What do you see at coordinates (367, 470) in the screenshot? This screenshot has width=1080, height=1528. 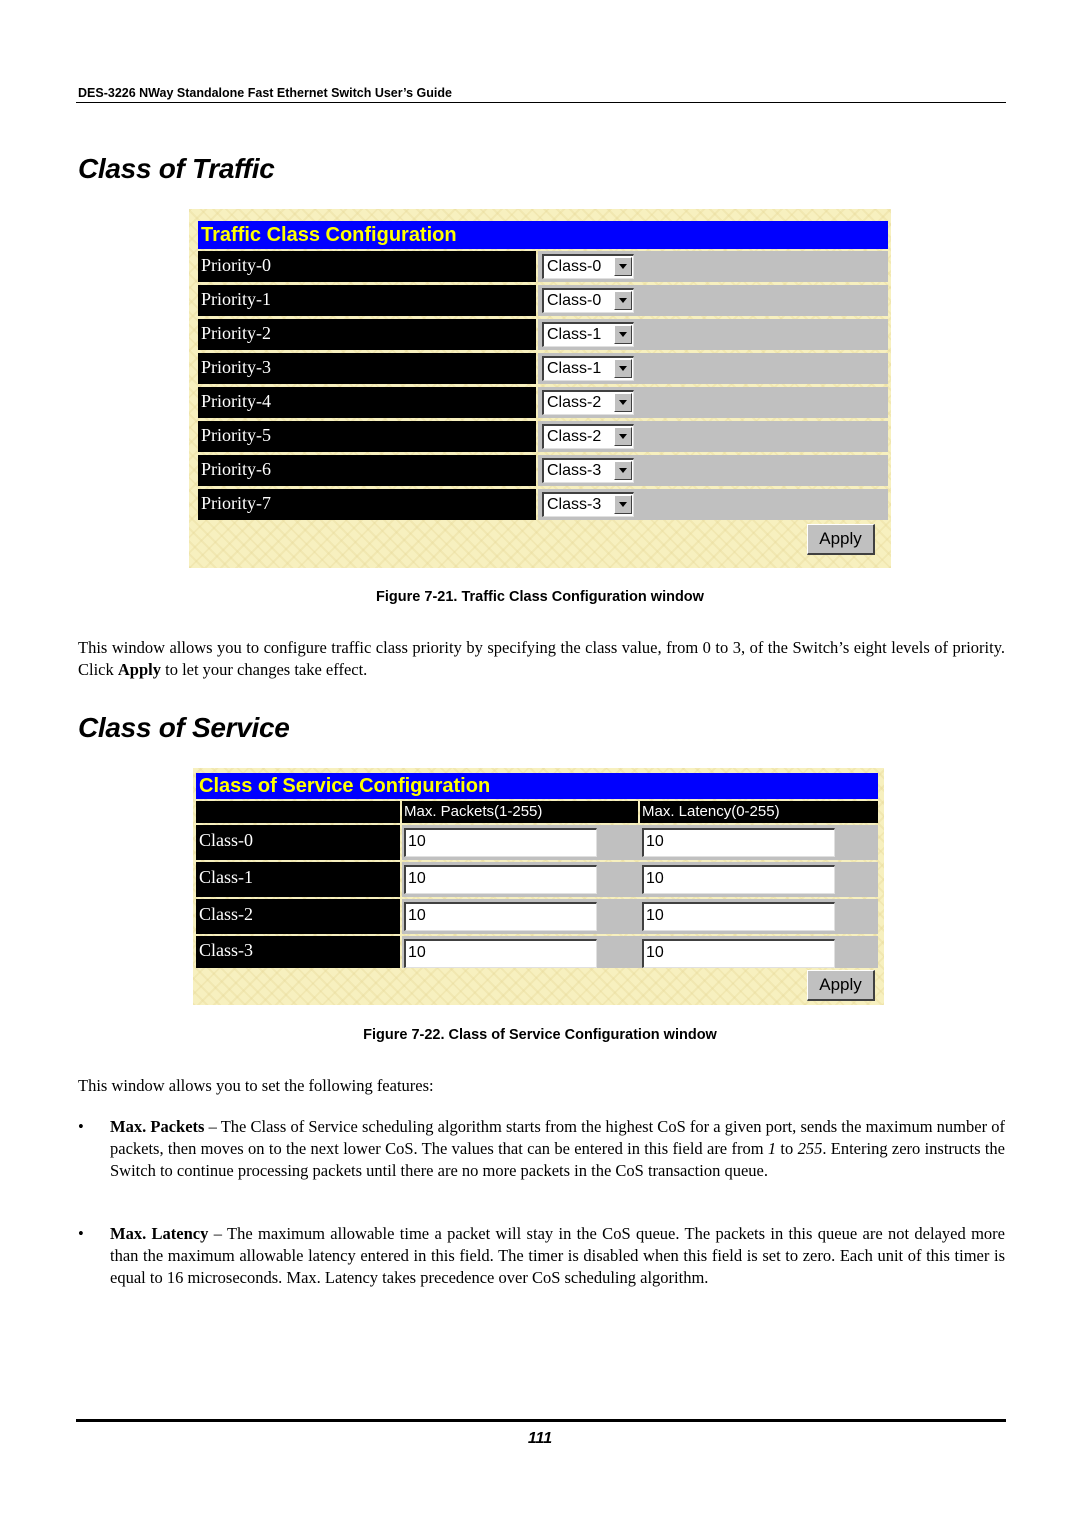 I see `priority-label: Priority-6` at bounding box center [367, 470].